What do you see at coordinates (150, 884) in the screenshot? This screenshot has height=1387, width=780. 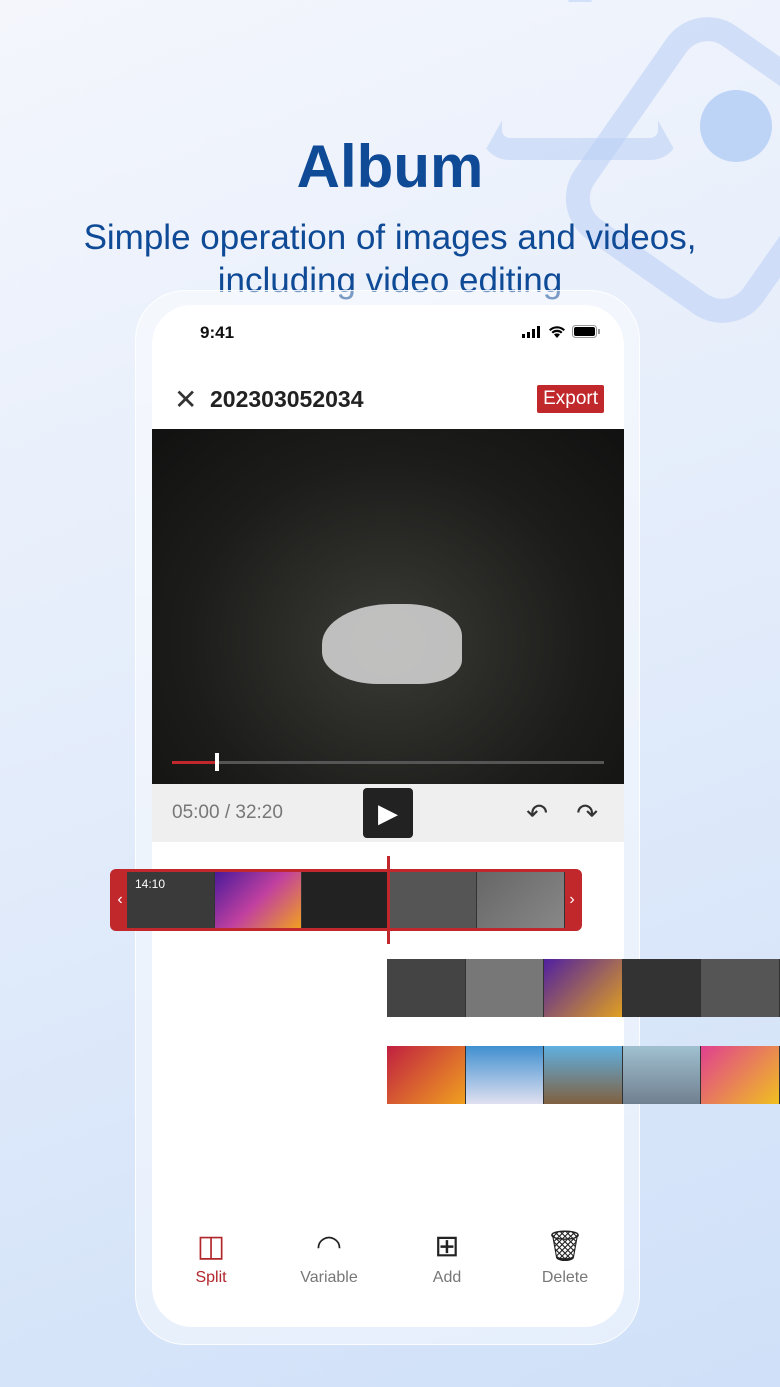 I see `clip-timestamp: 14:10` at bounding box center [150, 884].